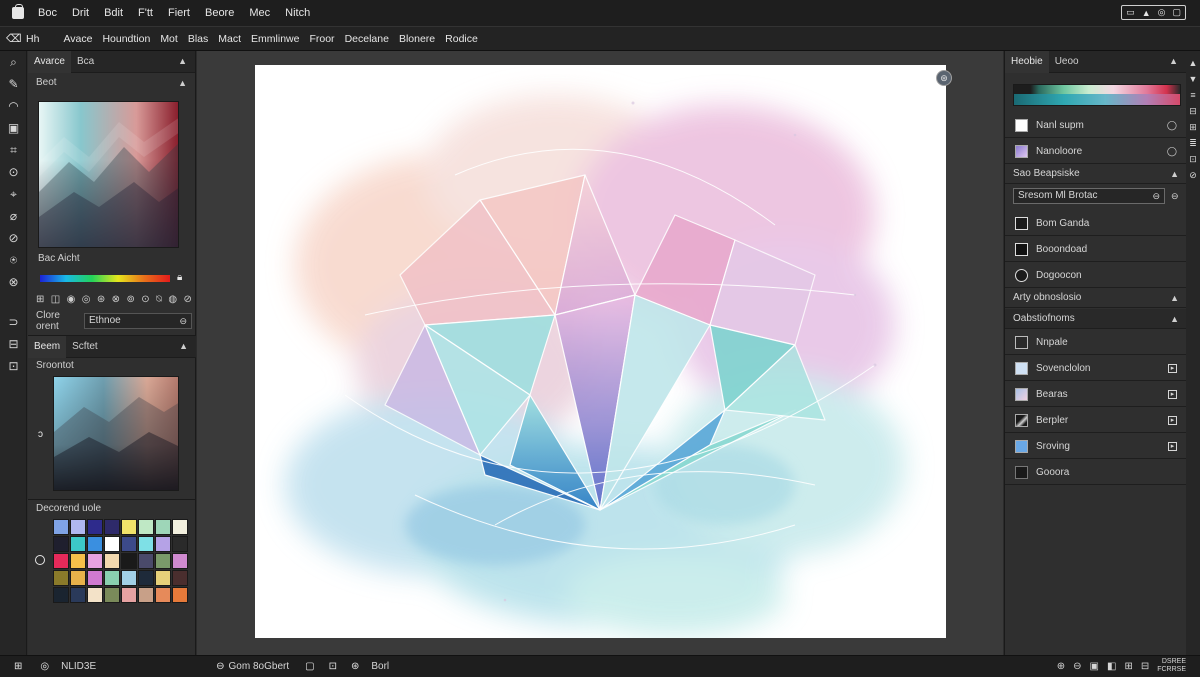 The width and height of the screenshot is (1200, 677). Describe the element at coordinates (1089, 196) in the screenshot. I see `filter-input: Sresom Ml Brotac ⊖` at that location.